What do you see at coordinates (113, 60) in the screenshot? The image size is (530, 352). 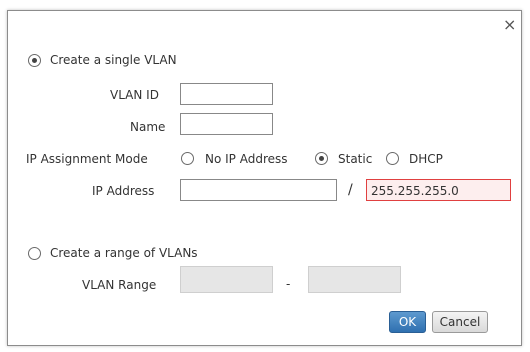 I see `single-vlan-label: Create a single VLAN` at bounding box center [113, 60].